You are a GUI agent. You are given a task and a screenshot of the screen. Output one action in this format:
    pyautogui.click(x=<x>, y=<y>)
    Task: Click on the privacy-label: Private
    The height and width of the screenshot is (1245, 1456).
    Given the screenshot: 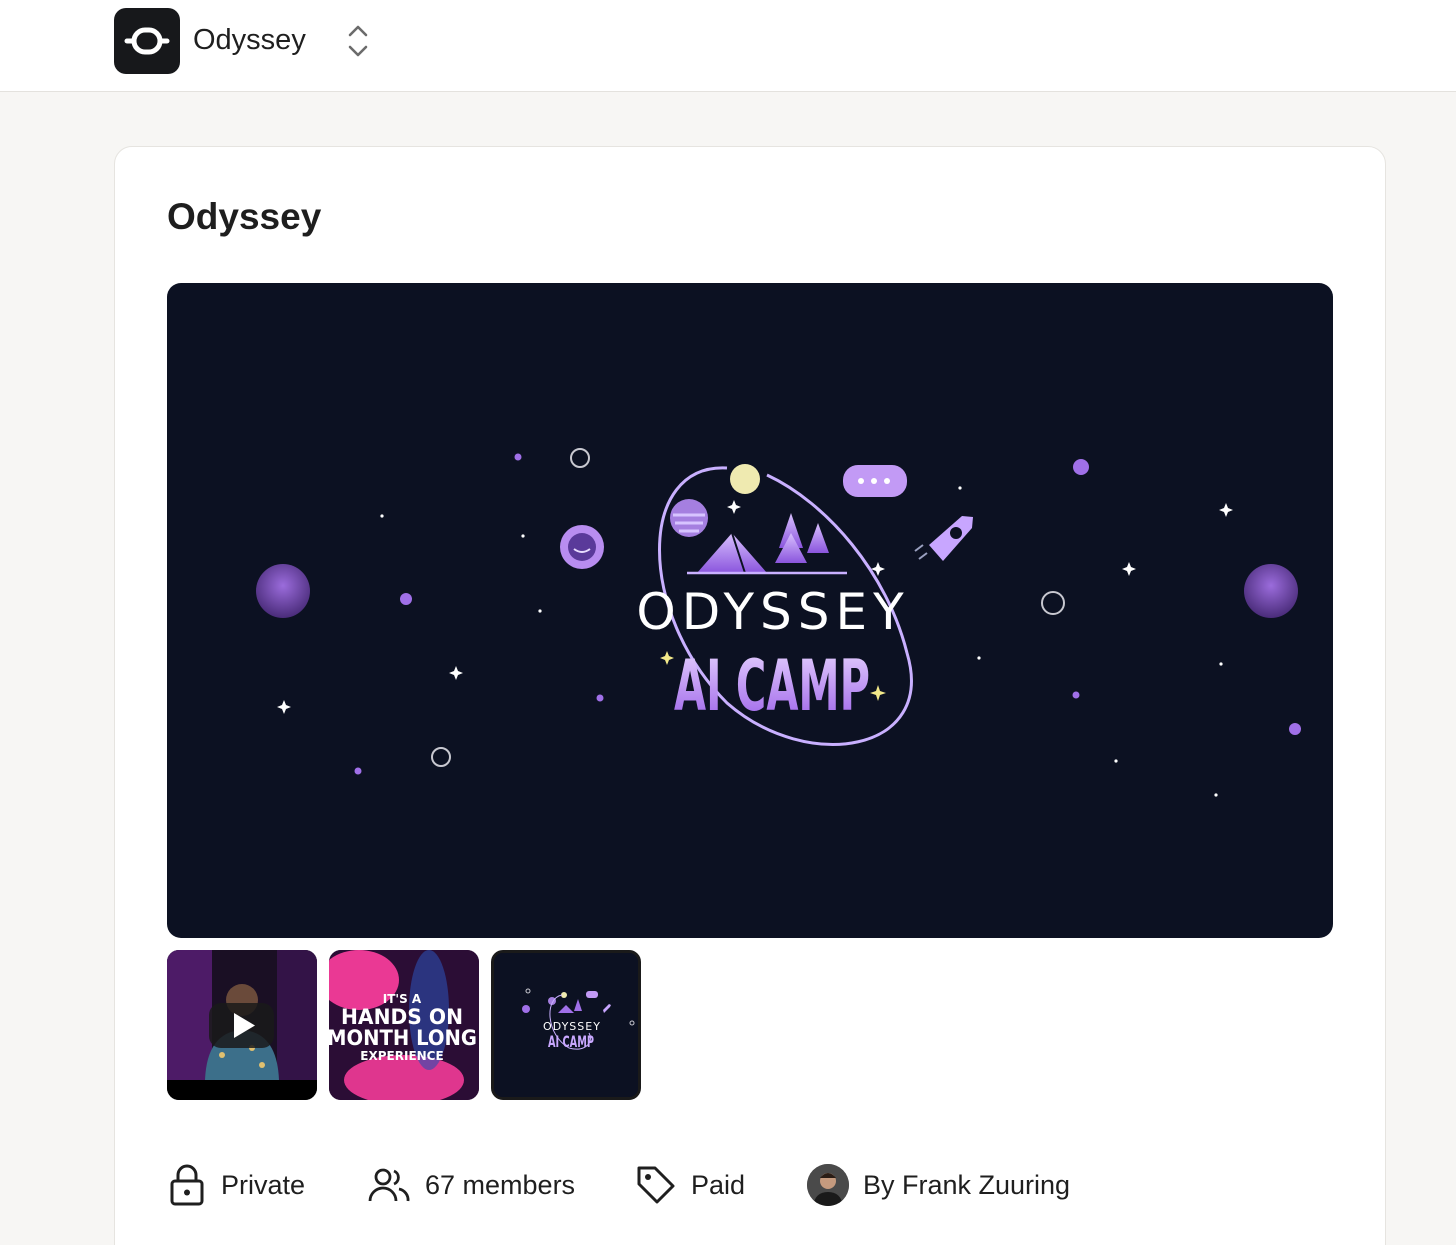 What is the action you would take?
    pyautogui.click(x=263, y=1185)
    